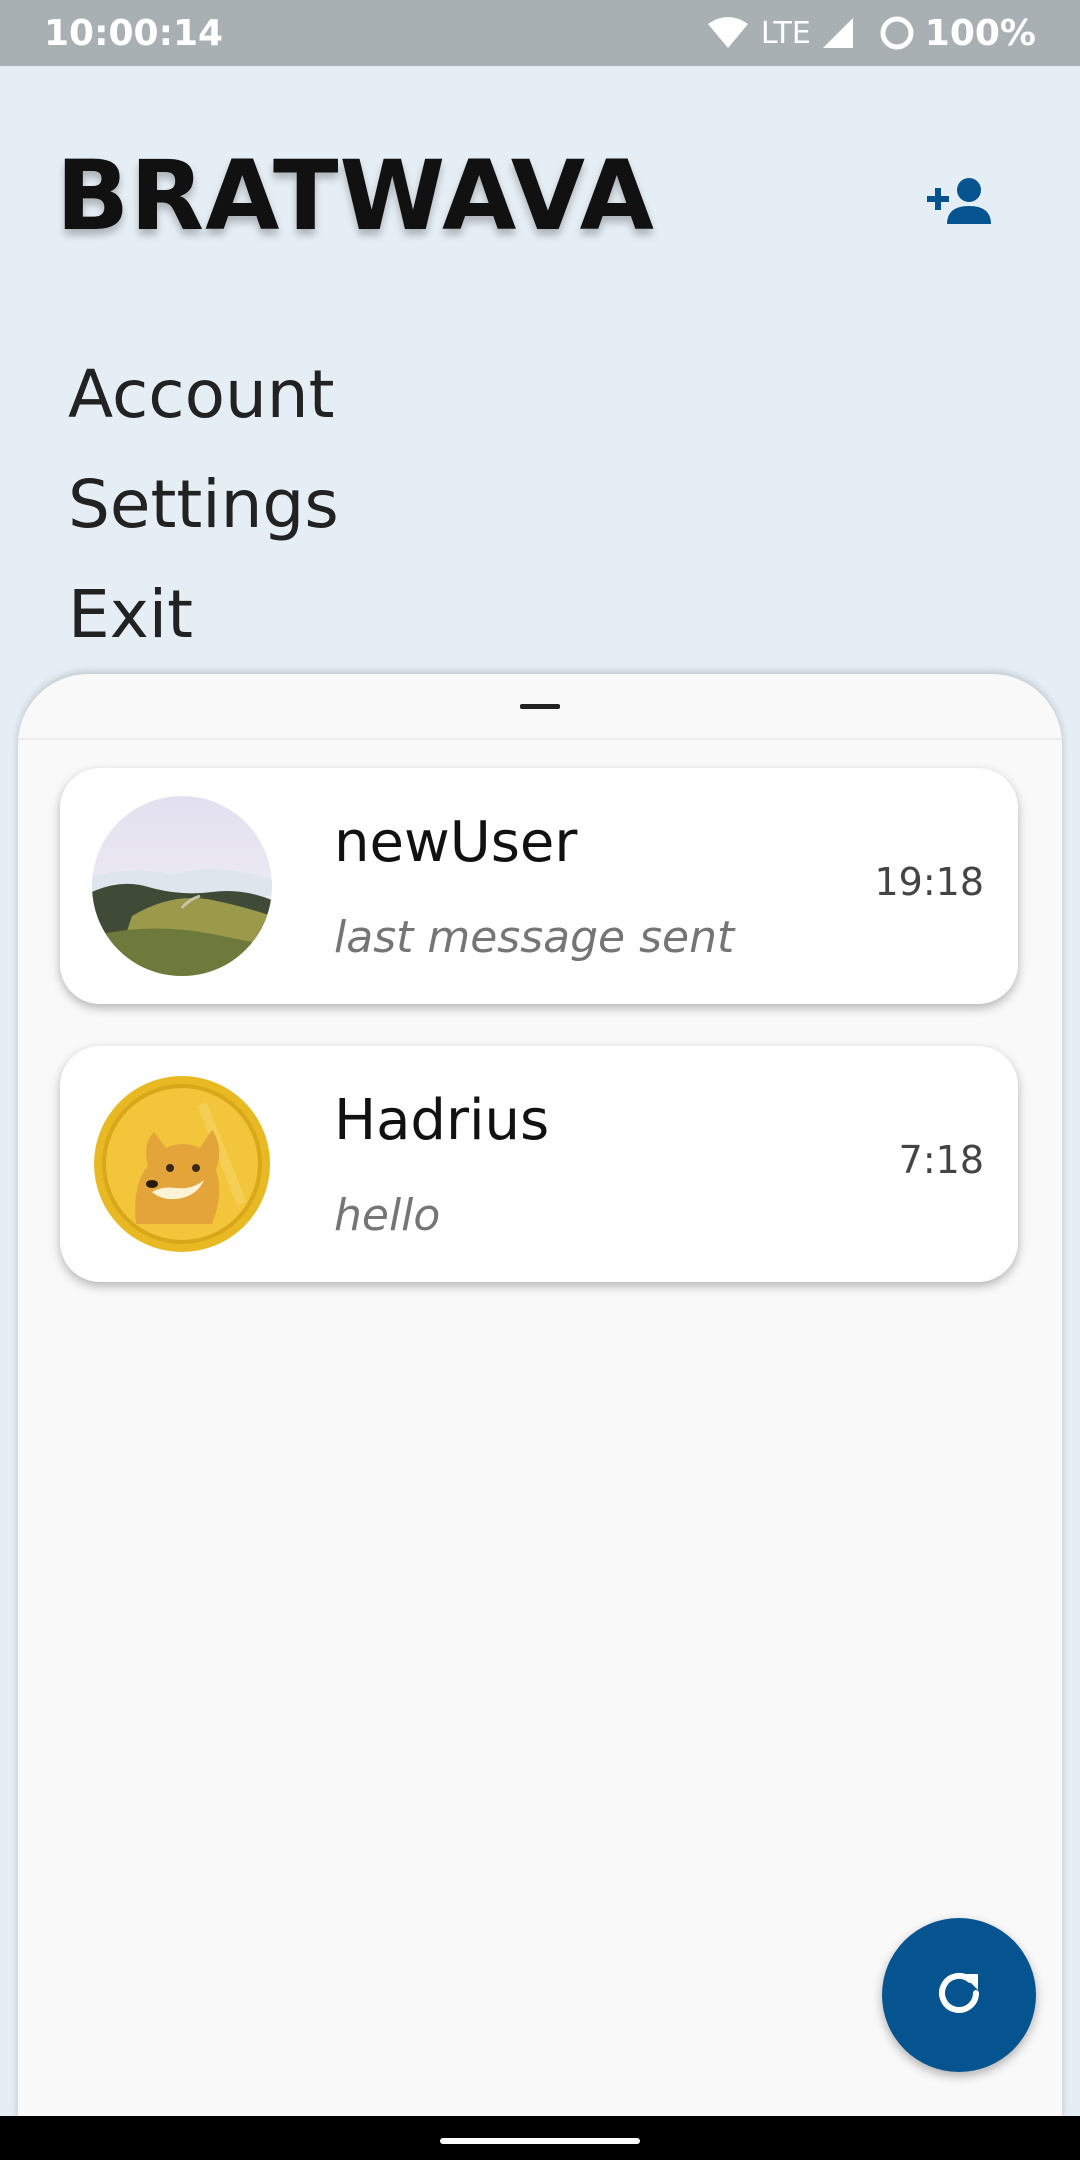 The height and width of the screenshot is (2160, 1080). I want to click on sheet-drag-handle, so click(540, 707).